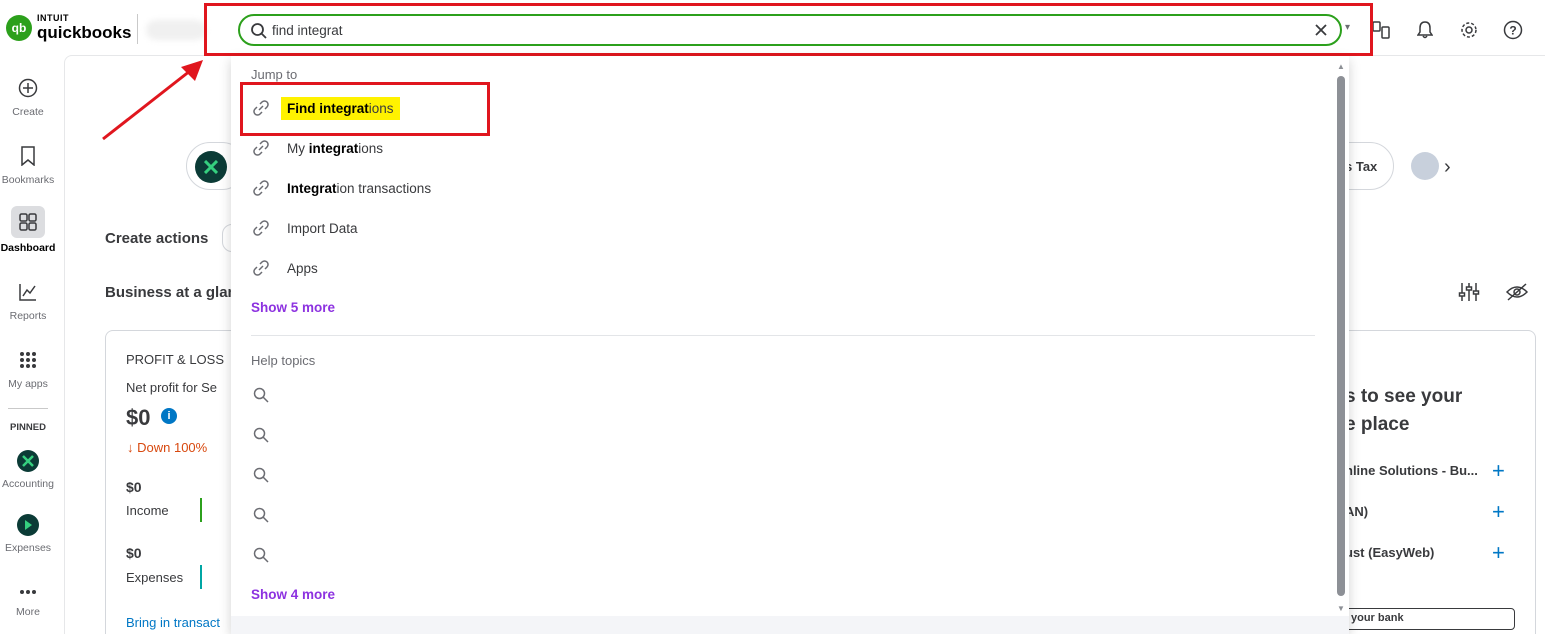 The width and height of the screenshot is (1545, 634). Describe the element at coordinates (132, 447) in the screenshot. I see `arrow-down-icon: ↓` at that location.